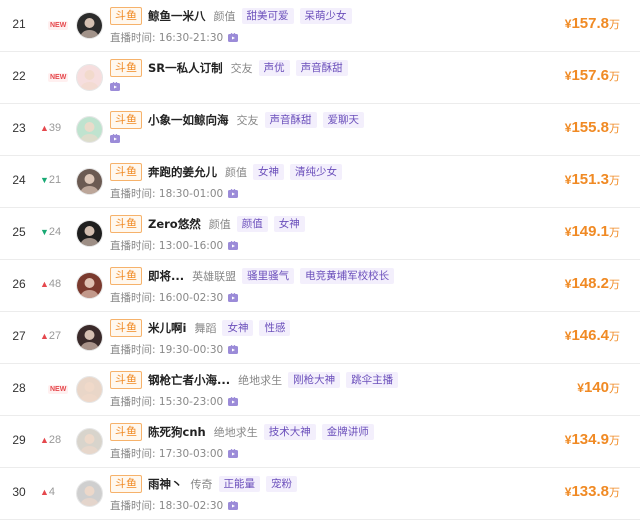 Image resolution: width=640 pixels, height=522 pixels. Describe the element at coordinates (239, 483) in the screenshot. I see `tag-chip: 正能量` at that location.